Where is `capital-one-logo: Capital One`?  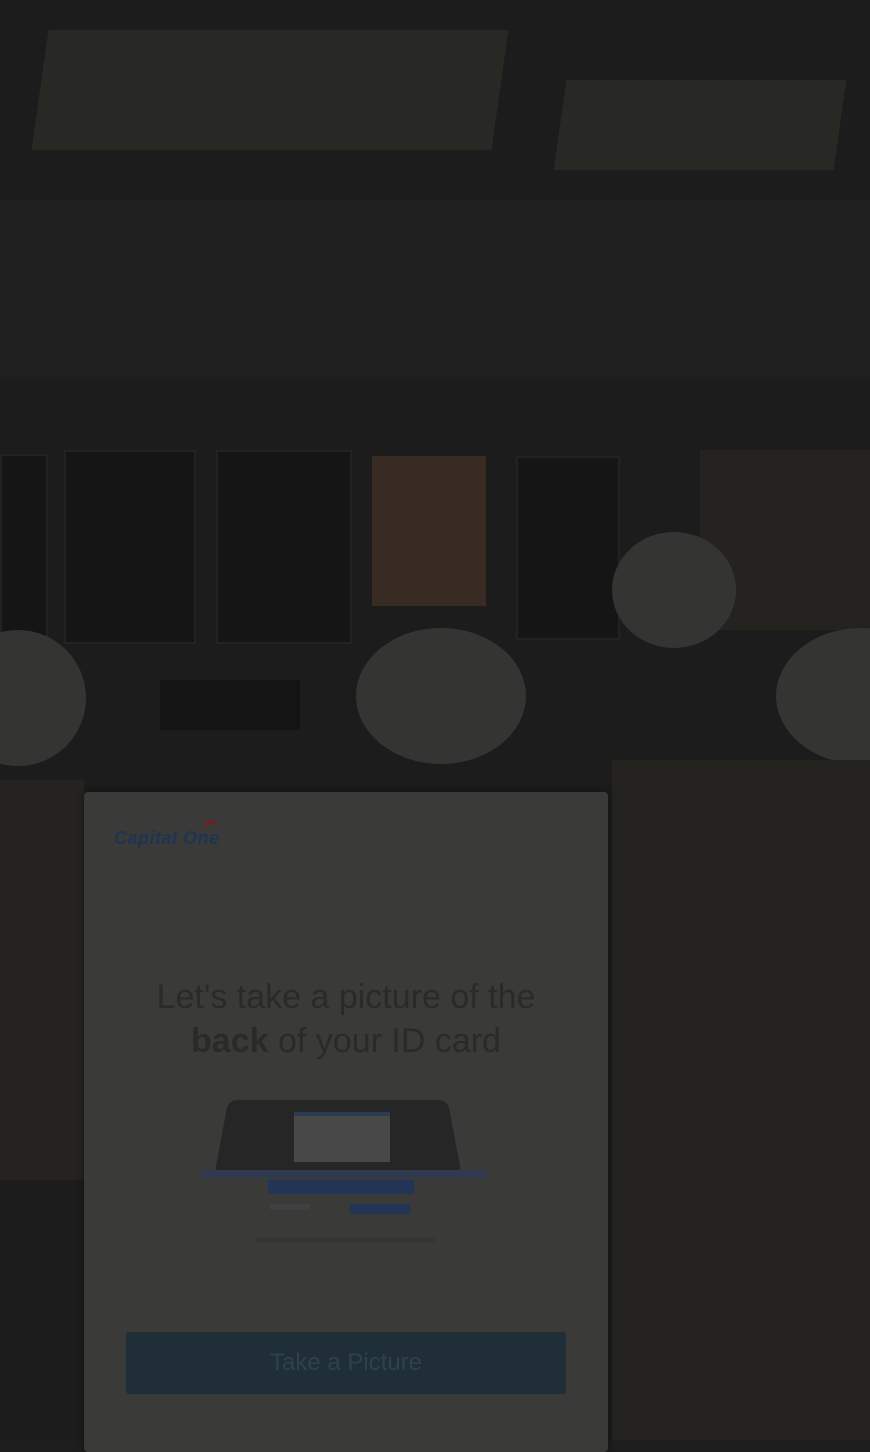
capital-one-logo: Capital One is located at coordinates (167, 838).